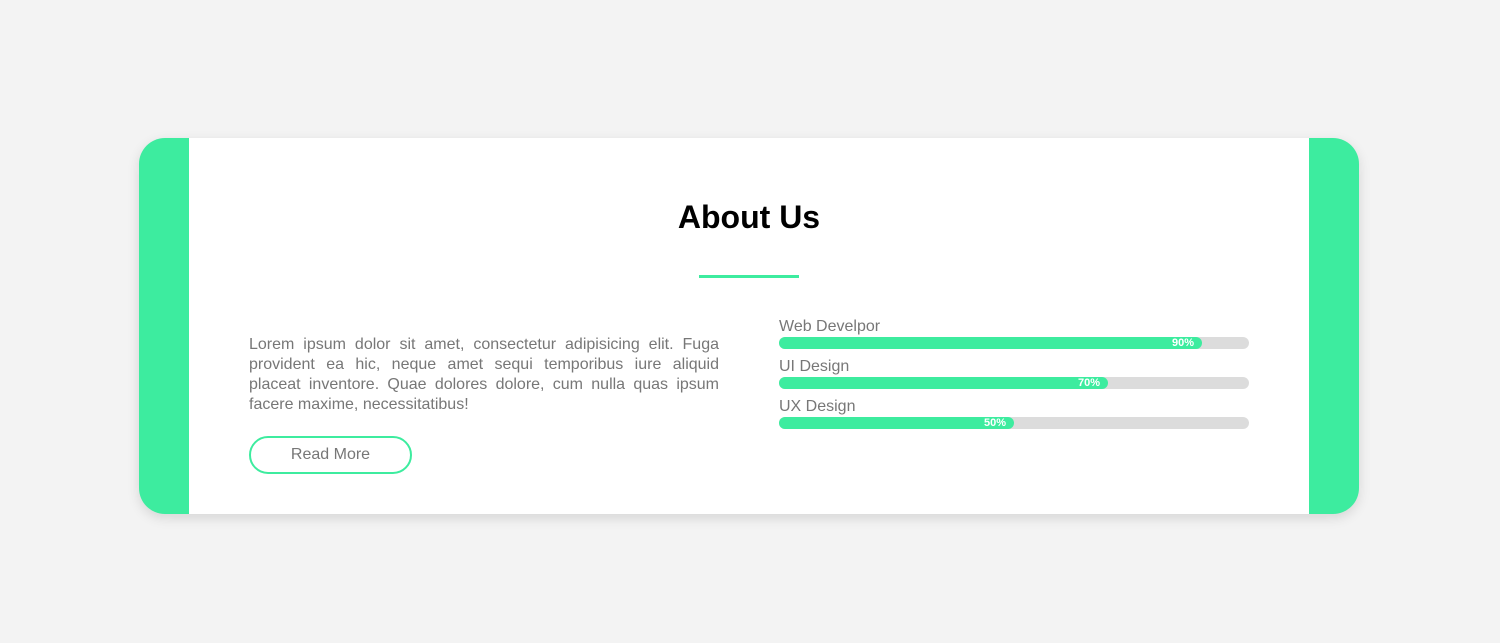 This screenshot has height=643, width=1500. I want to click on skill-item: Web Develpor 90%, so click(1014, 338).